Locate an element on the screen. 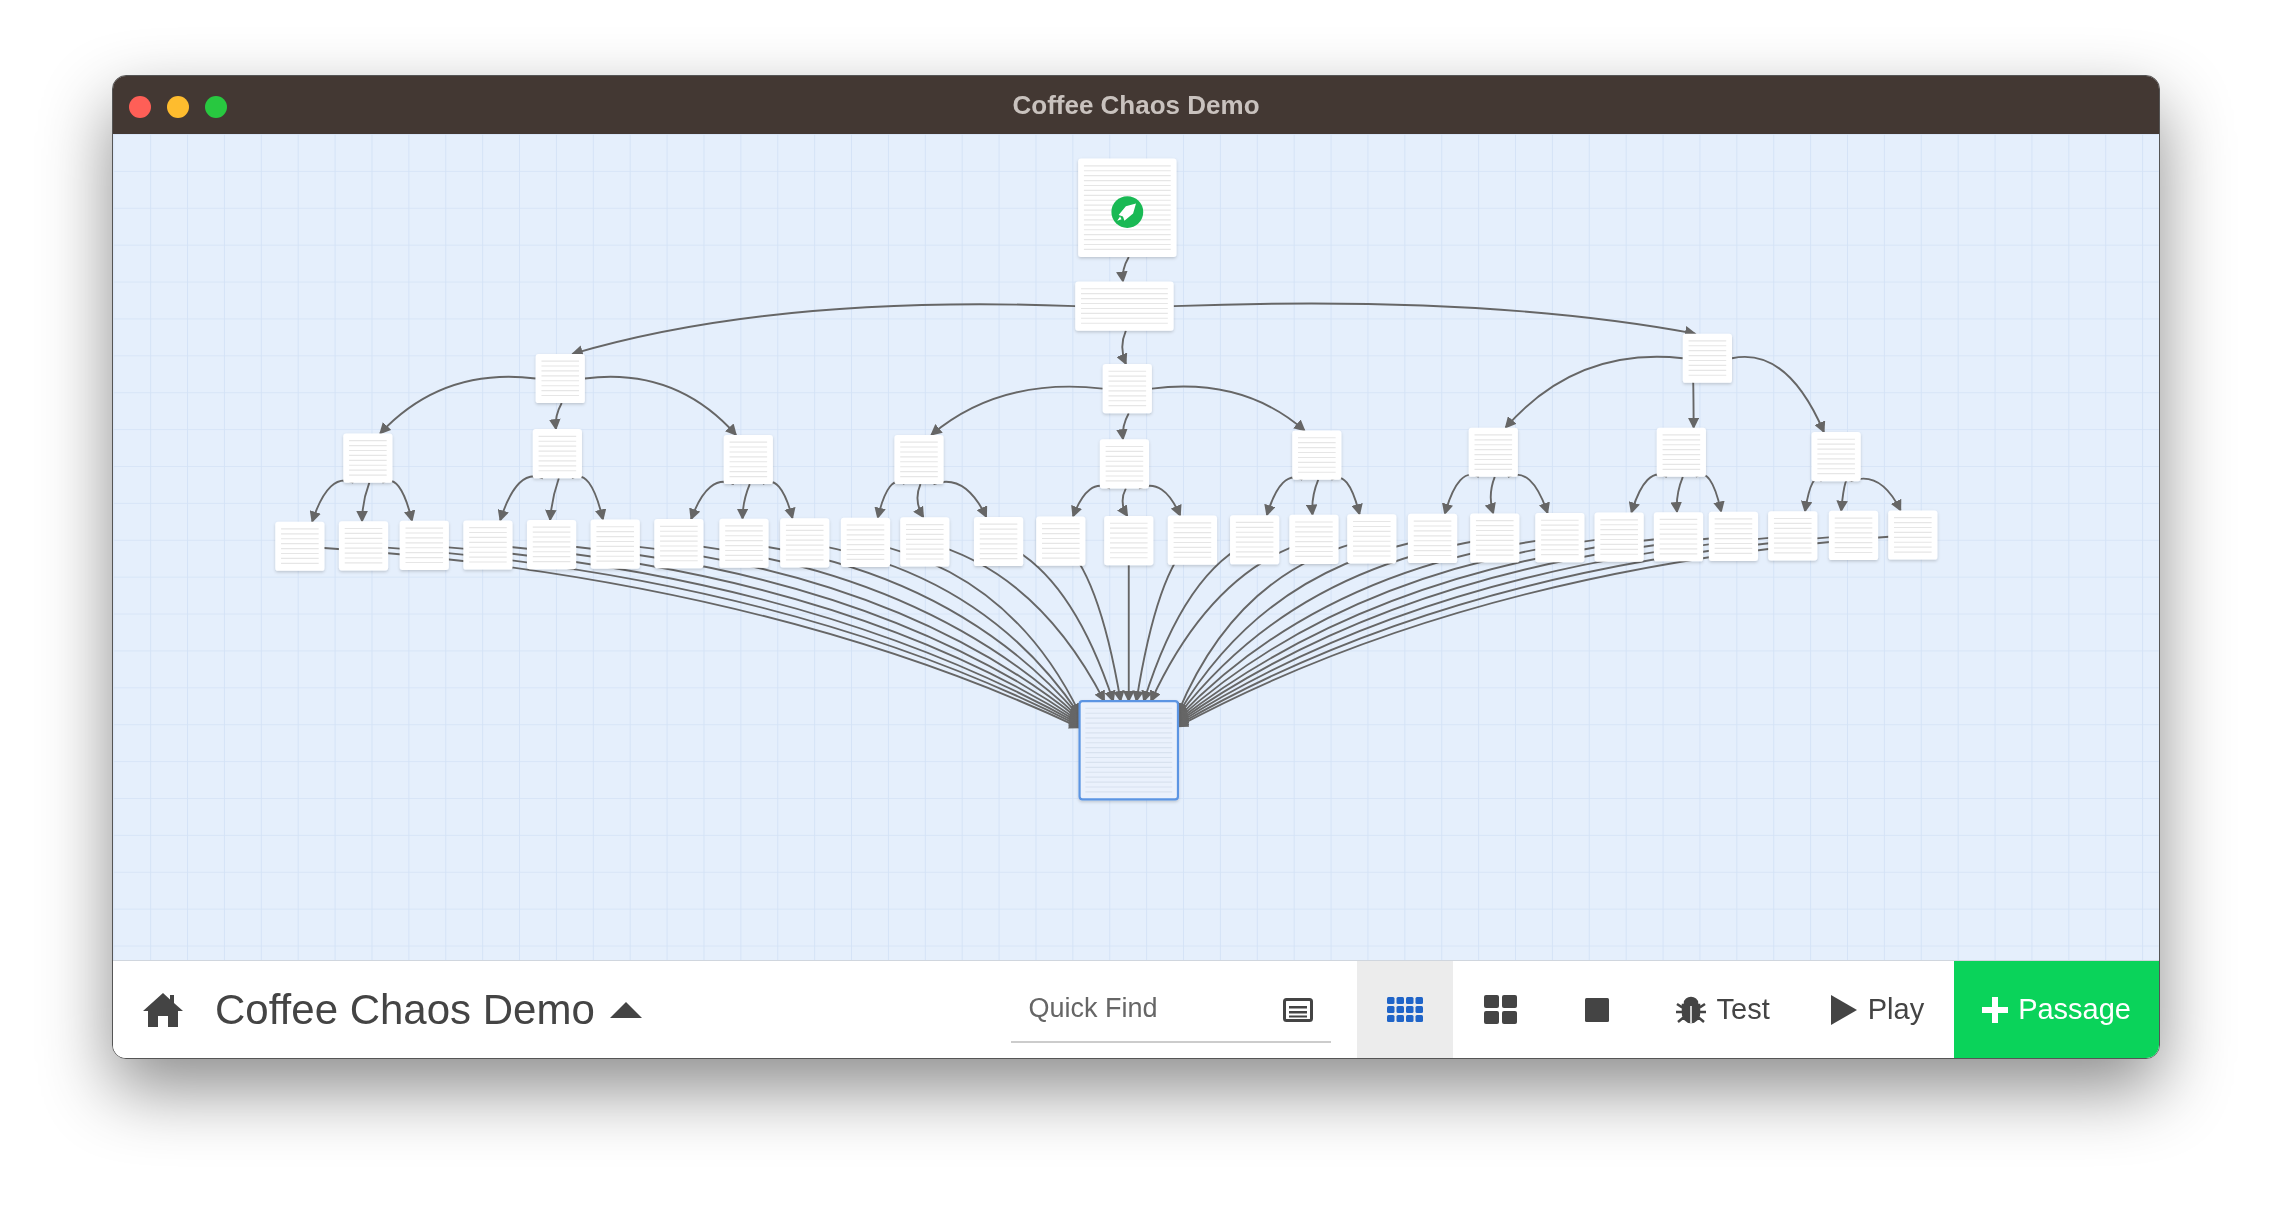  minimize-button is located at coordinates (178, 107).